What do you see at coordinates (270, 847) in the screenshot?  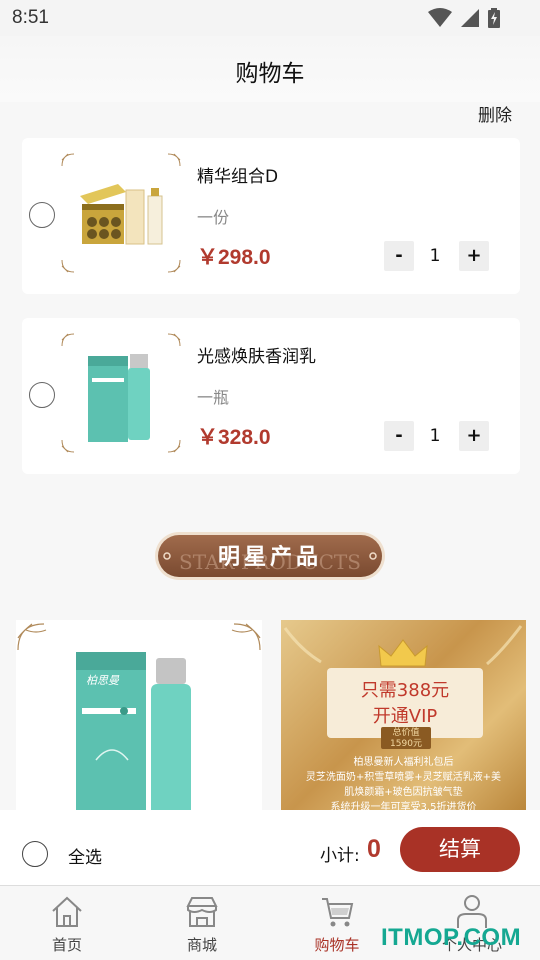 I see `checkout-bar: 全选 小计: 0 结算` at bounding box center [270, 847].